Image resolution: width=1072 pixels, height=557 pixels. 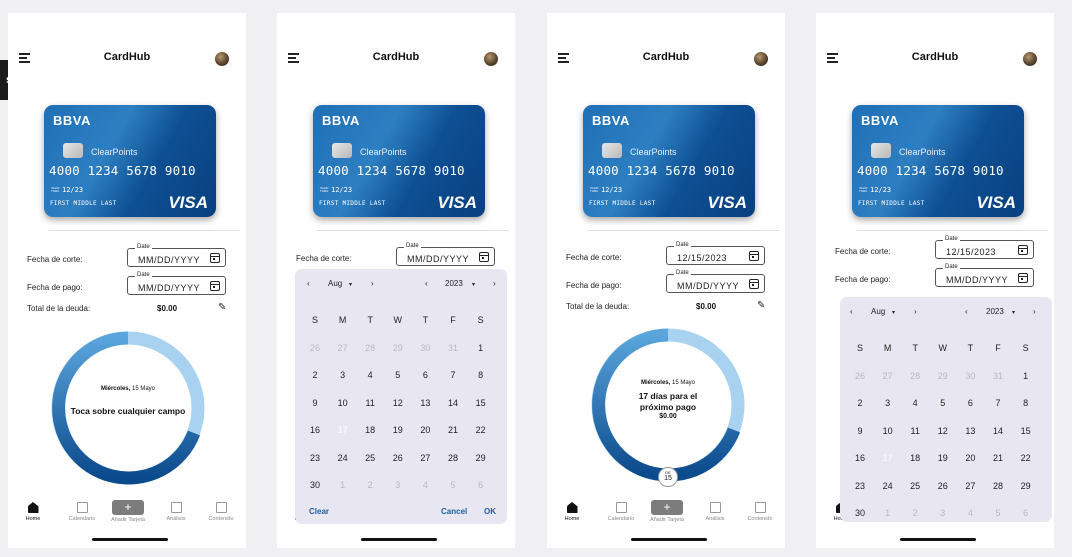 I want to click on ok-button: OK, so click(x=490, y=511).